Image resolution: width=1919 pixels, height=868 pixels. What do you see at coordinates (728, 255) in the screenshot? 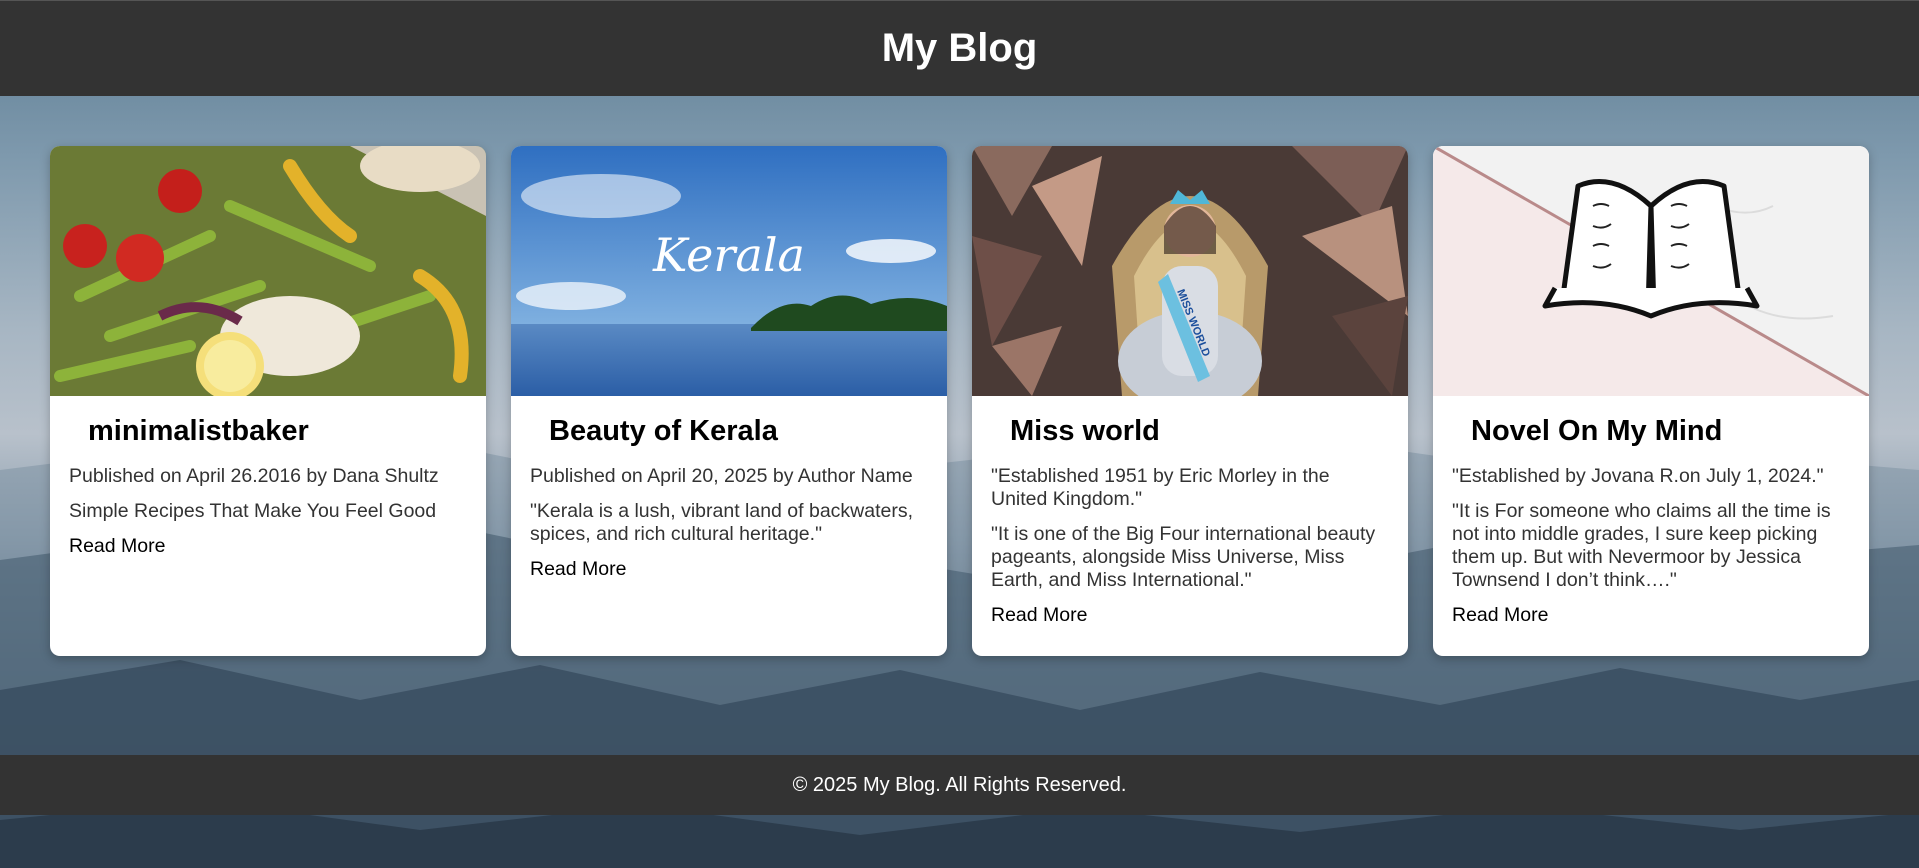
I see `kerala-image-text: Kerala` at bounding box center [728, 255].